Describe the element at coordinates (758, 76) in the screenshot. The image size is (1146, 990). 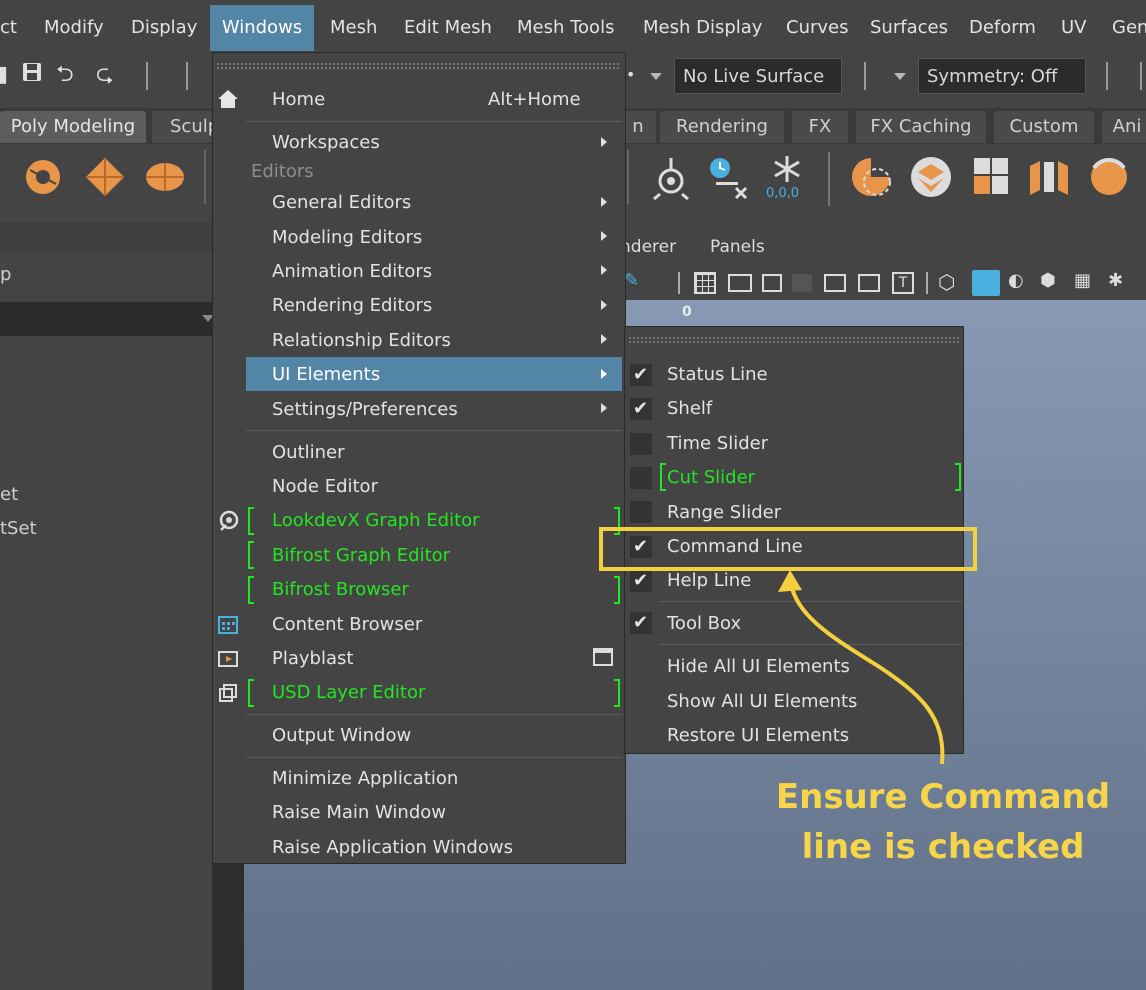
I see `live-surface-field: No Live Surface` at that location.